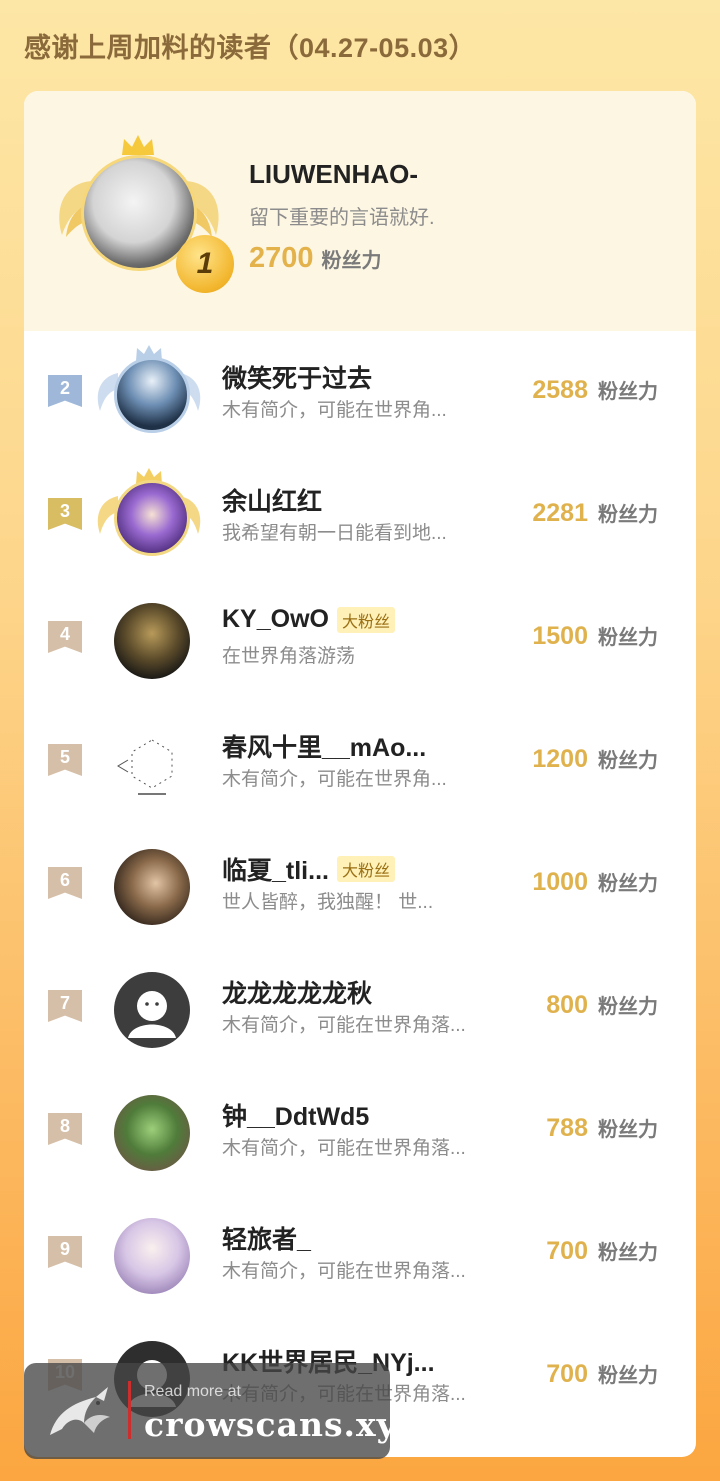 The height and width of the screenshot is (1481, 720). Describe the element at coordinates (281, 258) in the screenshot. I see `score-value: 2700` at that location.